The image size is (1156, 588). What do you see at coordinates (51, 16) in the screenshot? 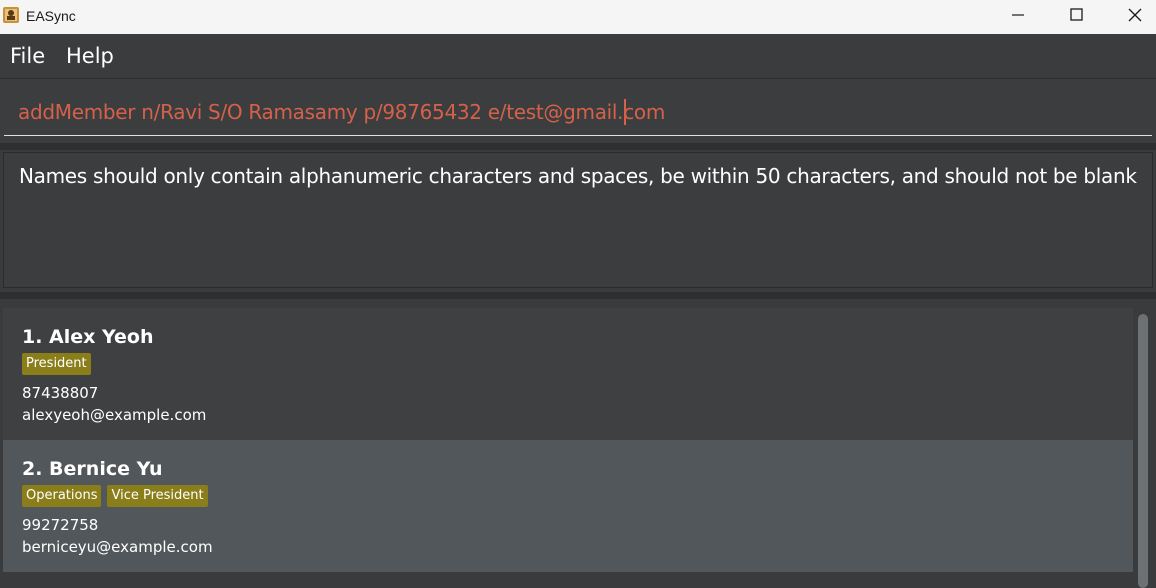
I see `window-title: EASync` at bounding box center [51, 16].